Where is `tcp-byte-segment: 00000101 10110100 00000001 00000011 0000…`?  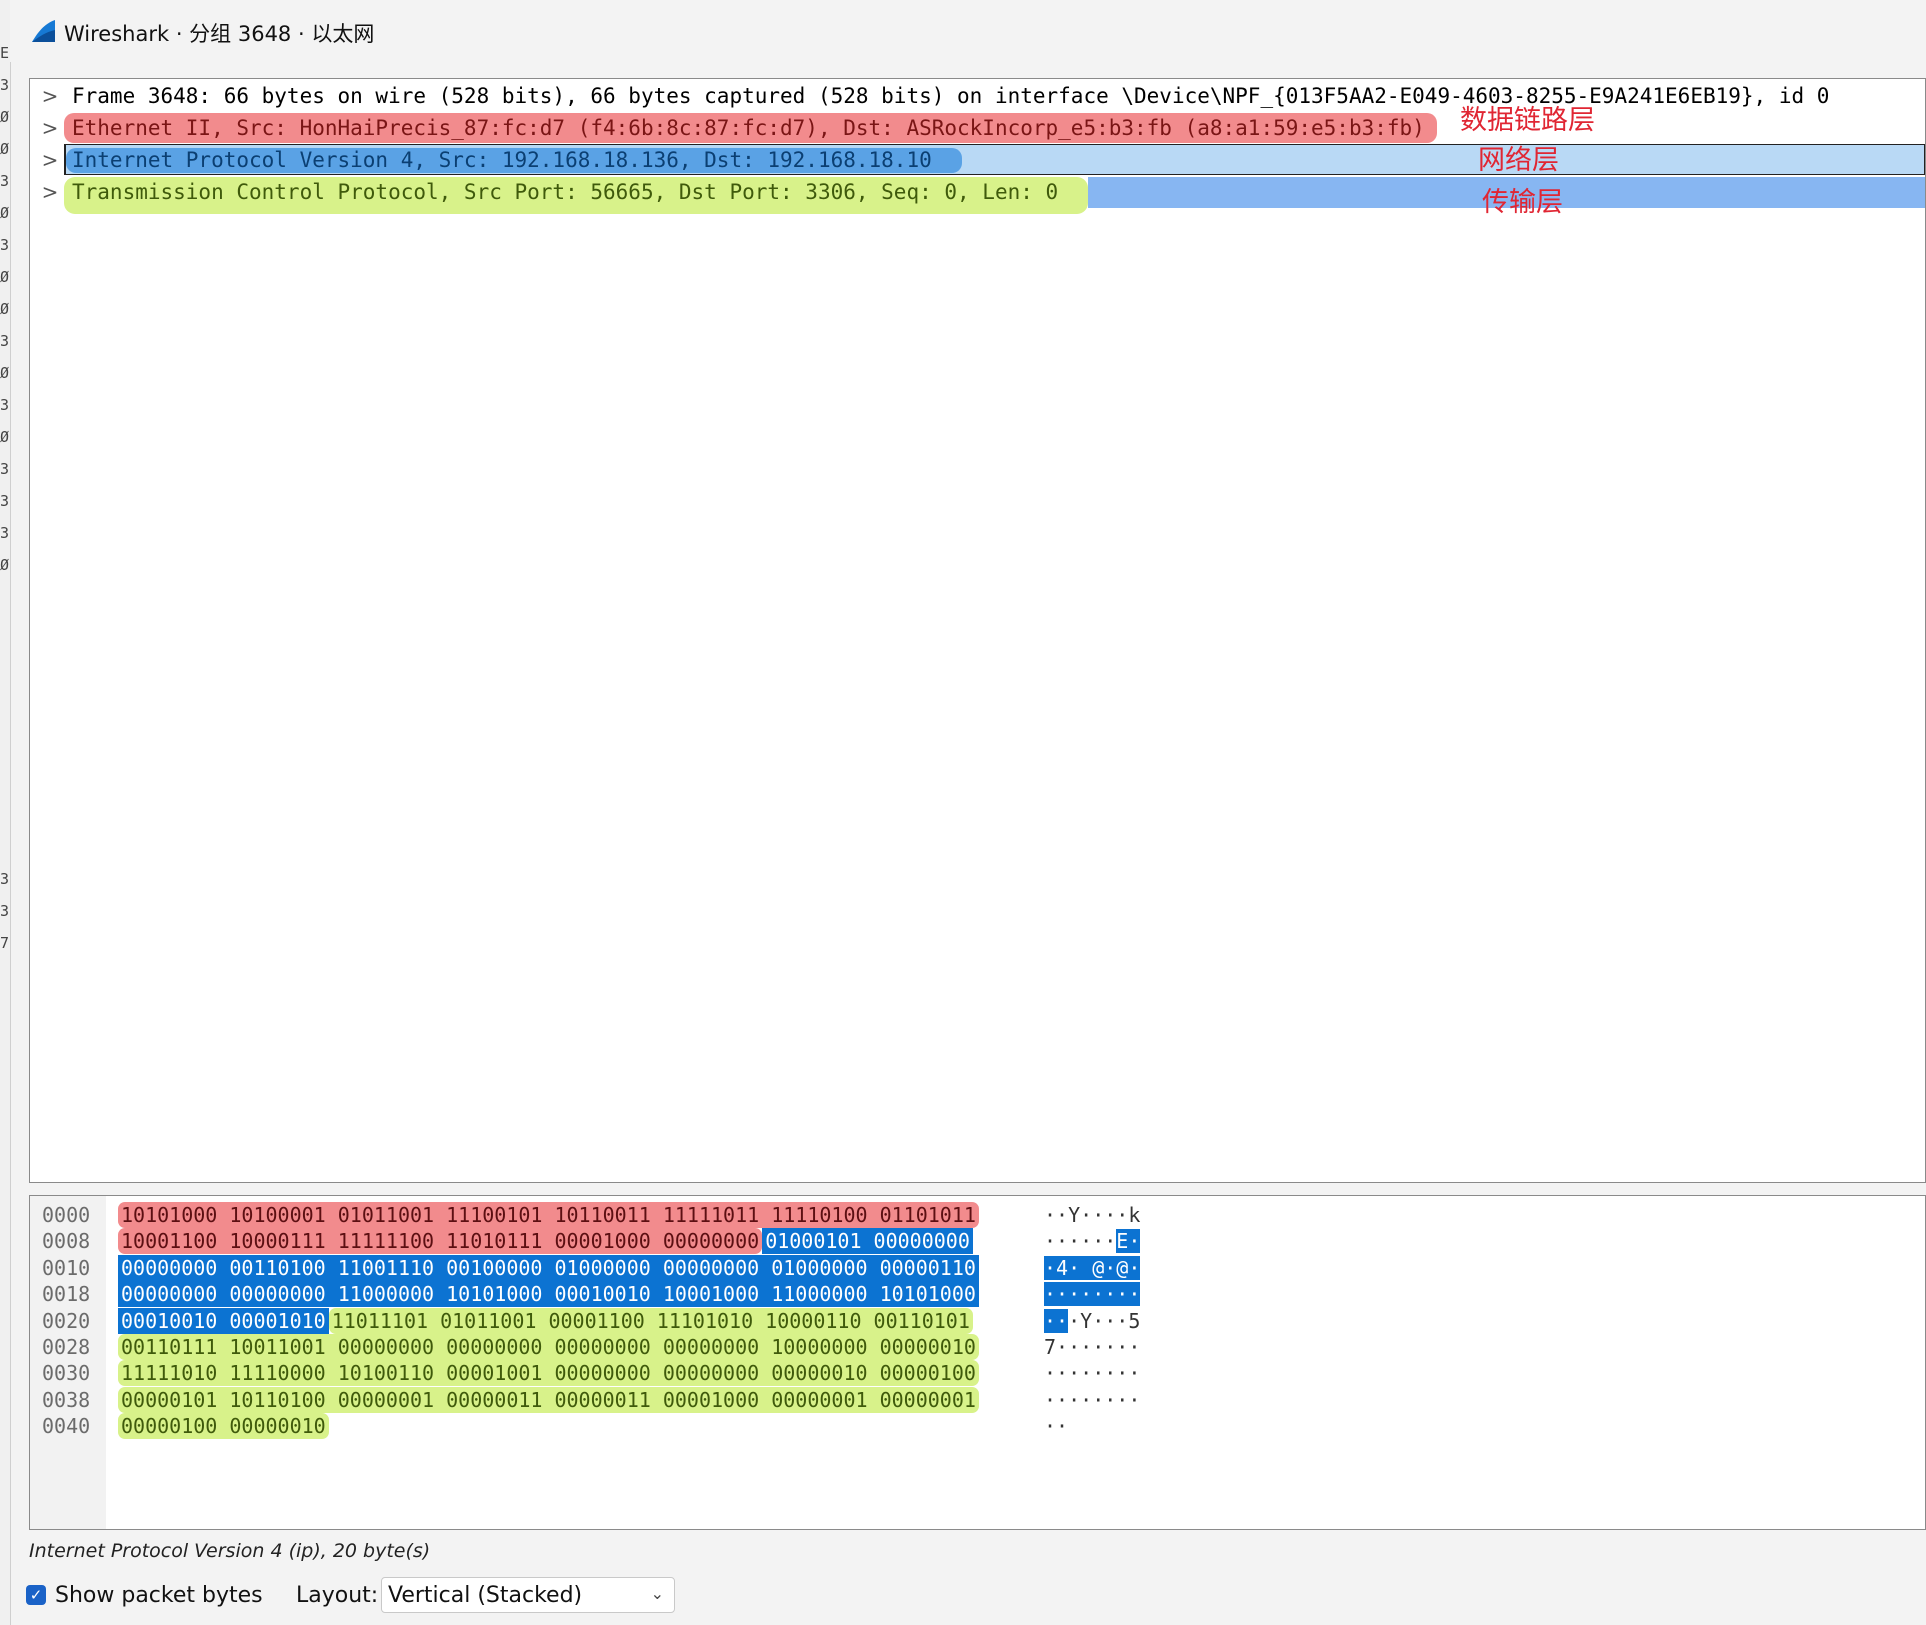
tcp-byte-segment: 00000101 10110100 00000001 00000011 0000… is located at coordinates (548, 1399).